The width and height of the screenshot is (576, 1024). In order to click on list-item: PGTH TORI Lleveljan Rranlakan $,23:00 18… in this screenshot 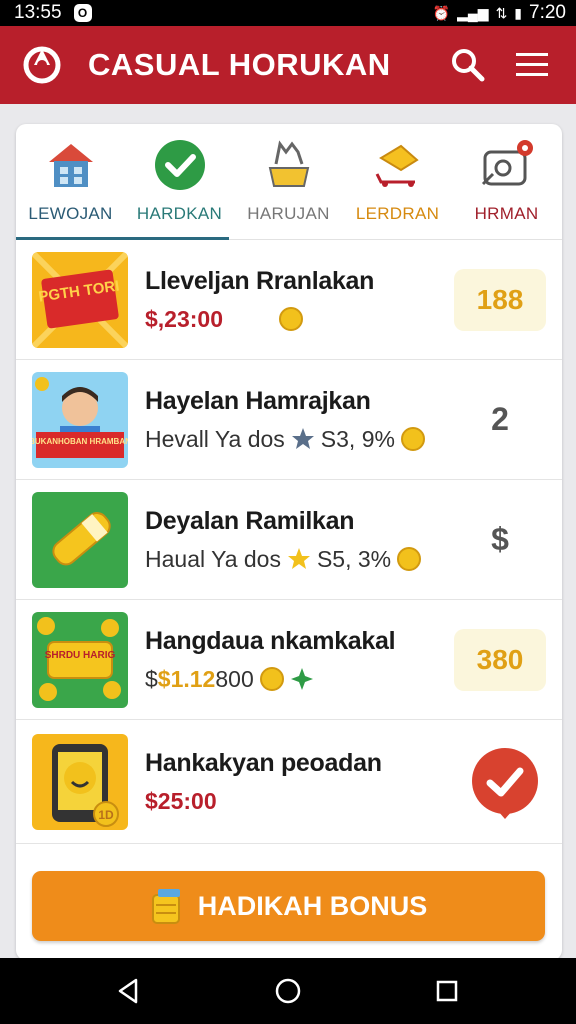, I will do `click(289, 300)`.